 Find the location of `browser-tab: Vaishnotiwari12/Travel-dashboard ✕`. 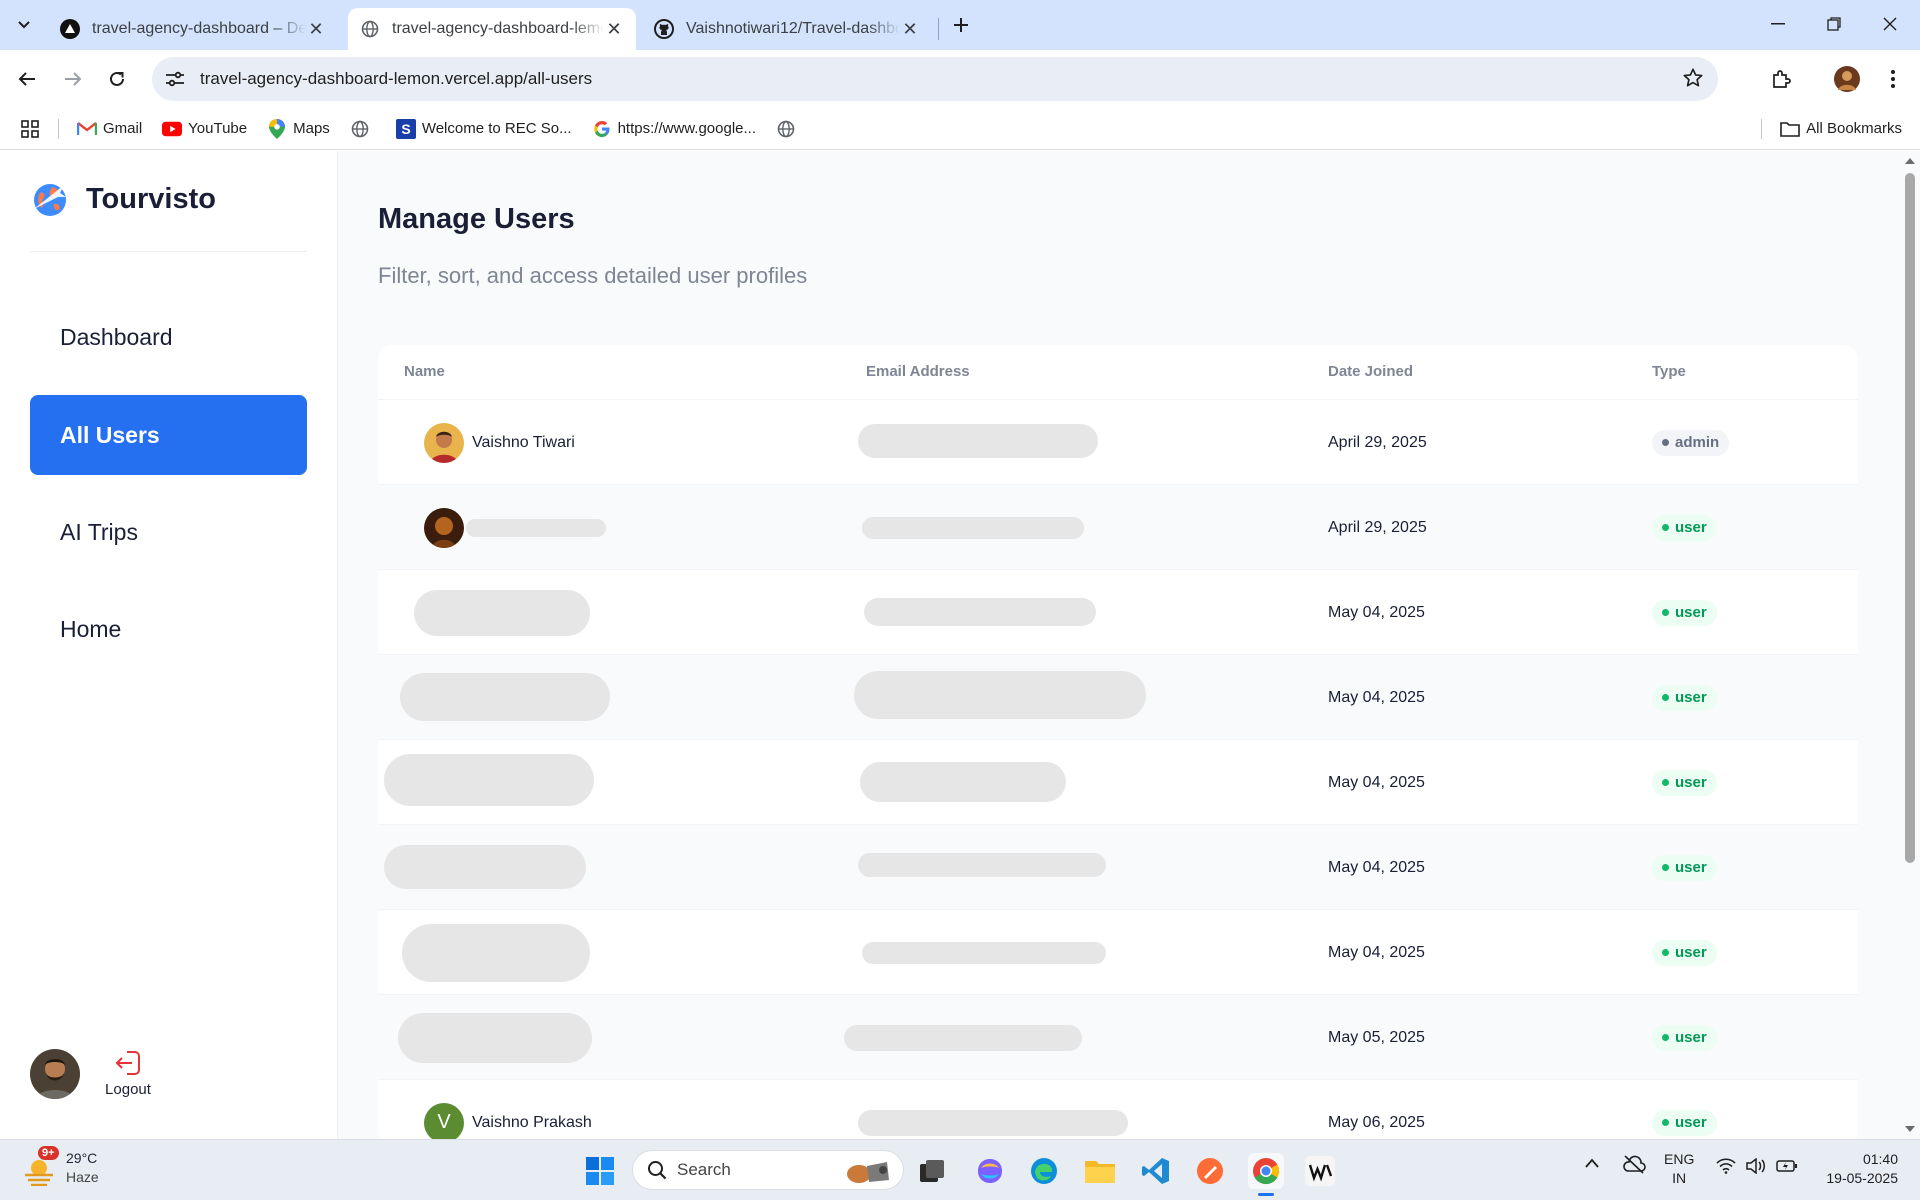

browser-tab: Vaishnotiwari12/Travel-dashboard ✕ is located at coordinates (787, 29).